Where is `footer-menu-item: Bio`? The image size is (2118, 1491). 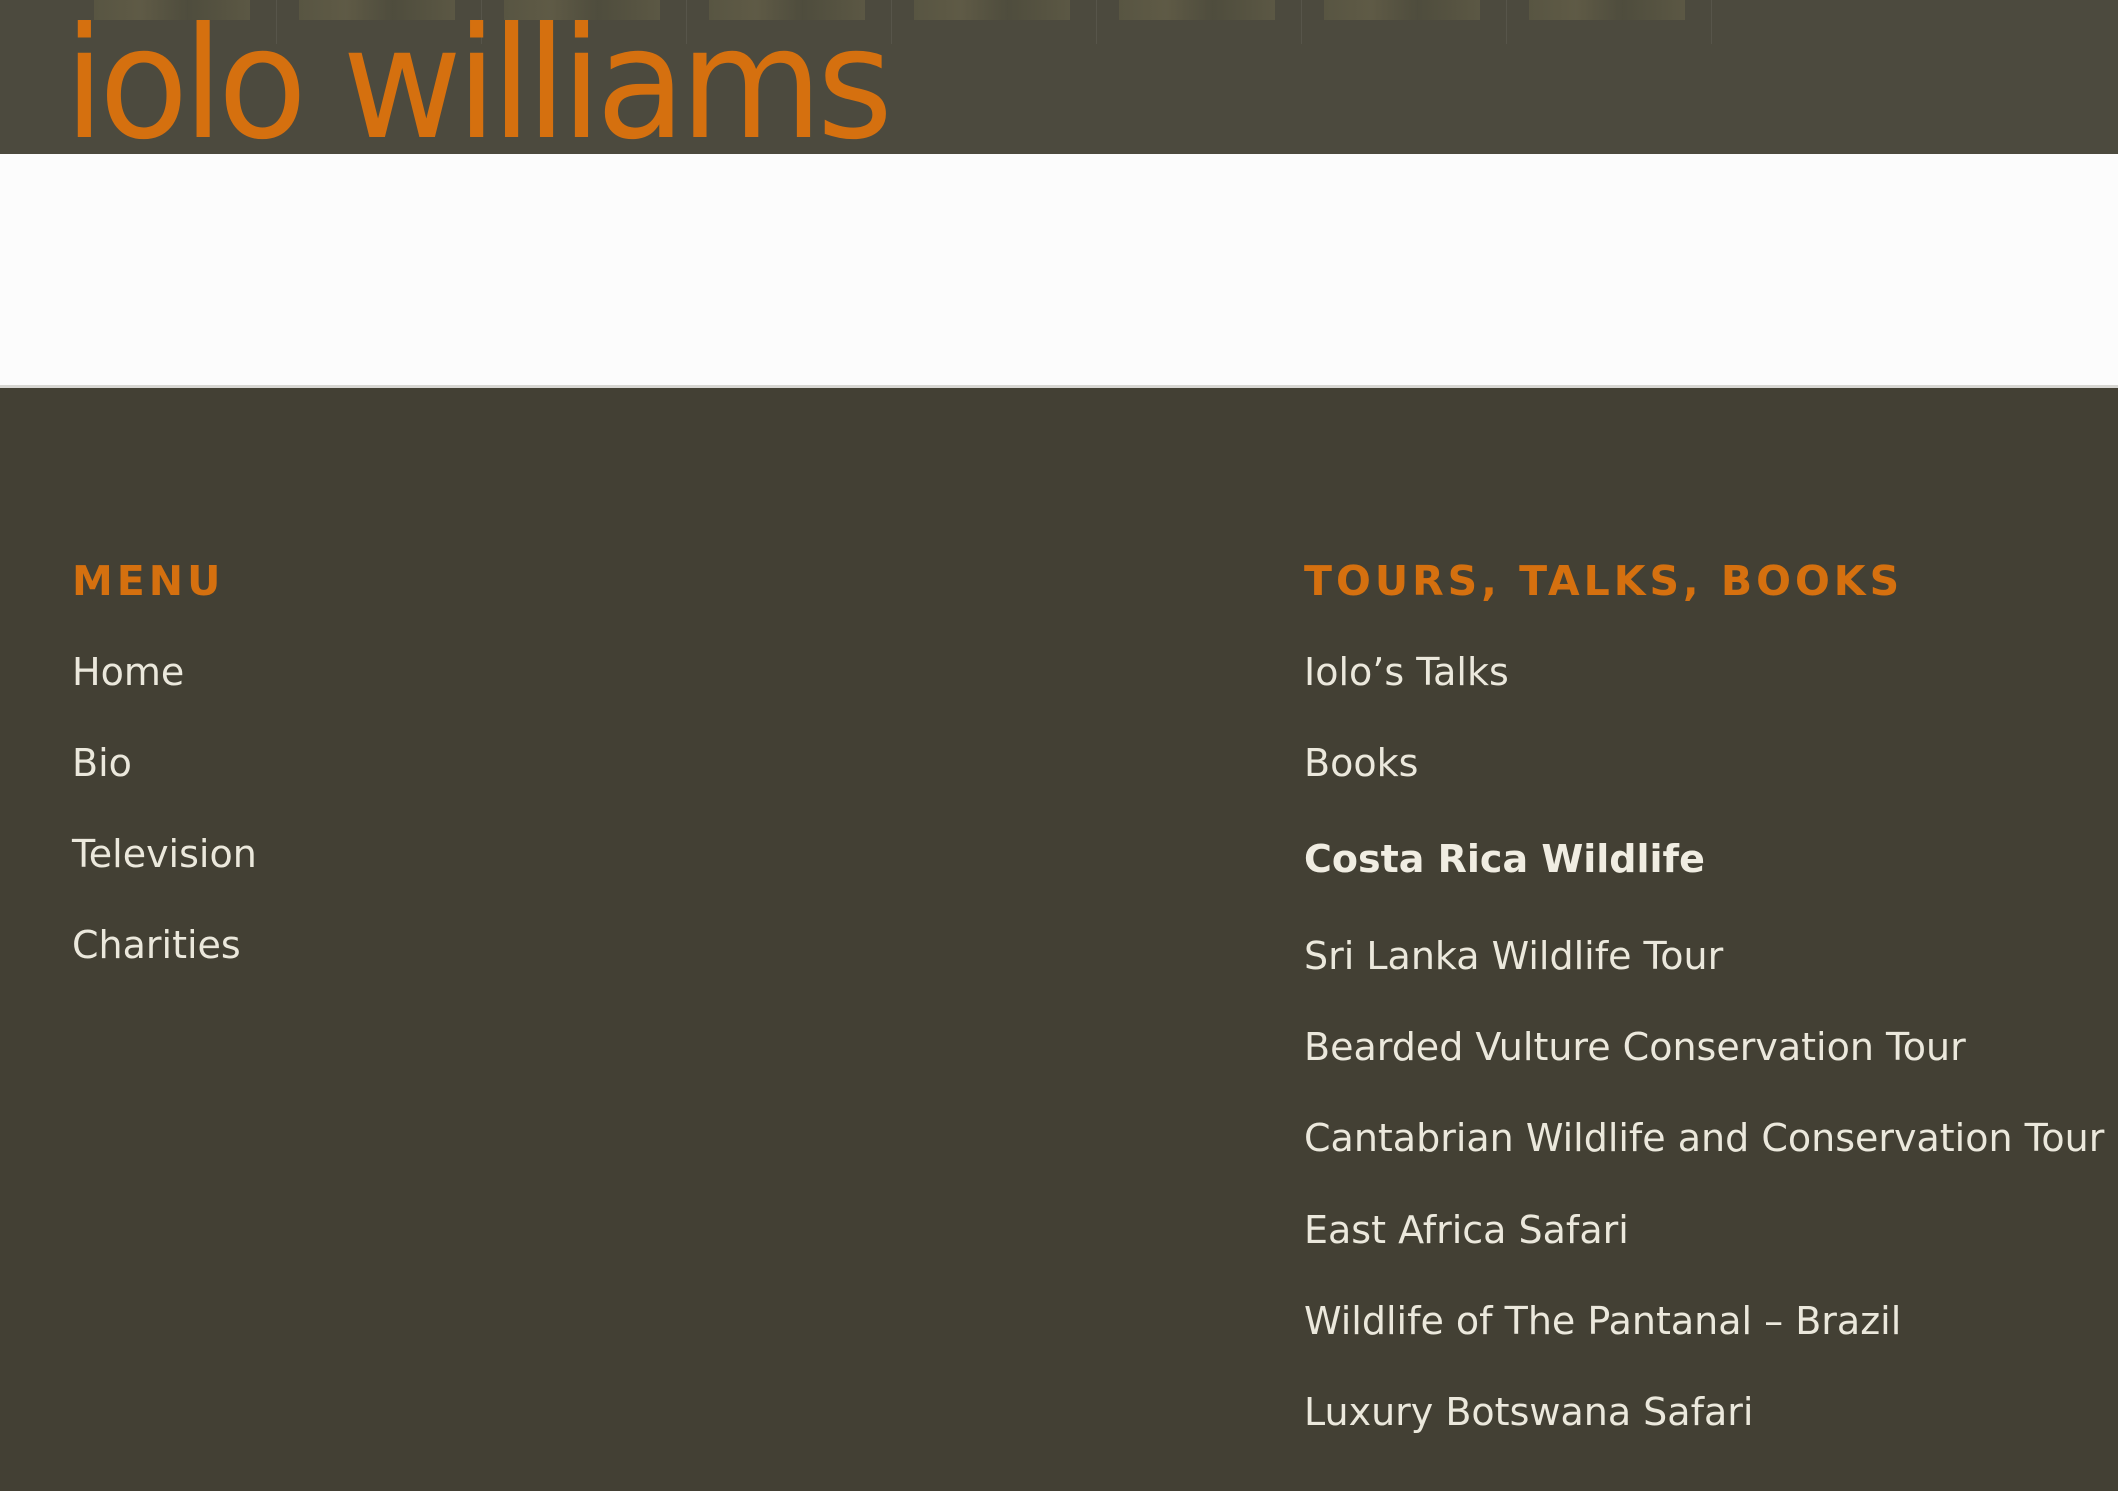 footer-menu-item: Bio is located at coordinates (102, 763).